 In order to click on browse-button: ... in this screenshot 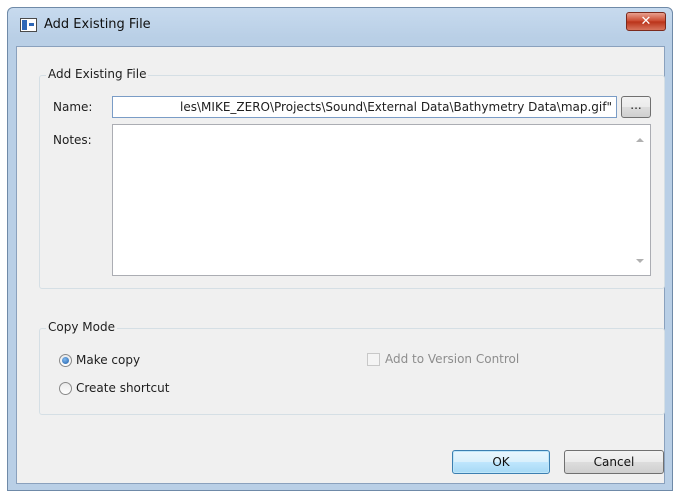, I will do `click(636, 107)`.